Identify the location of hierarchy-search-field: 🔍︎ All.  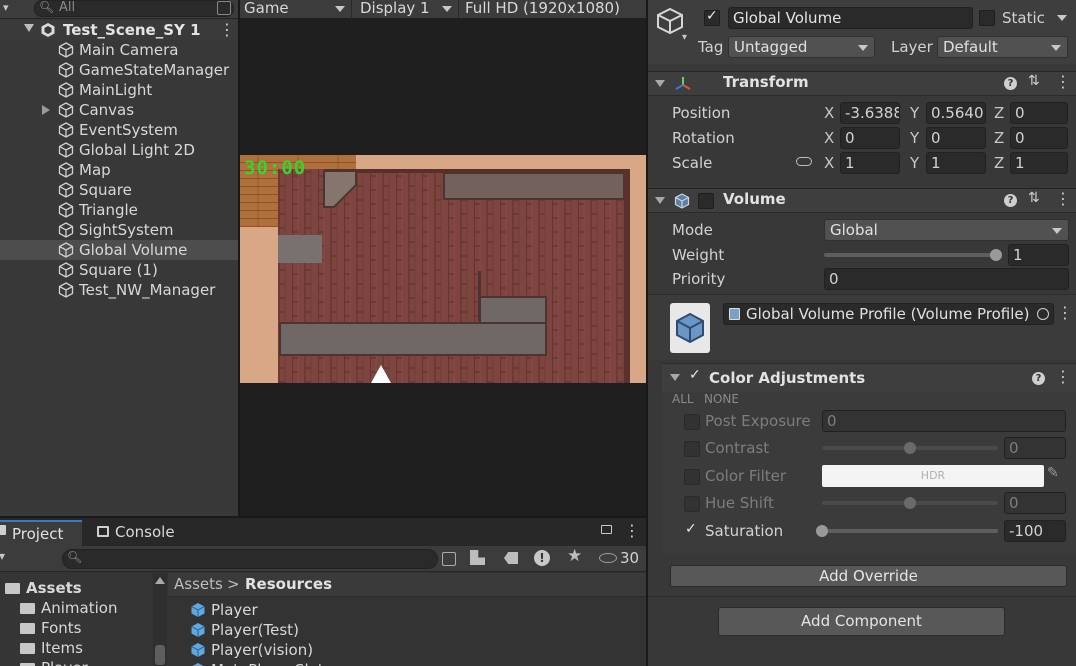
(134, 8).